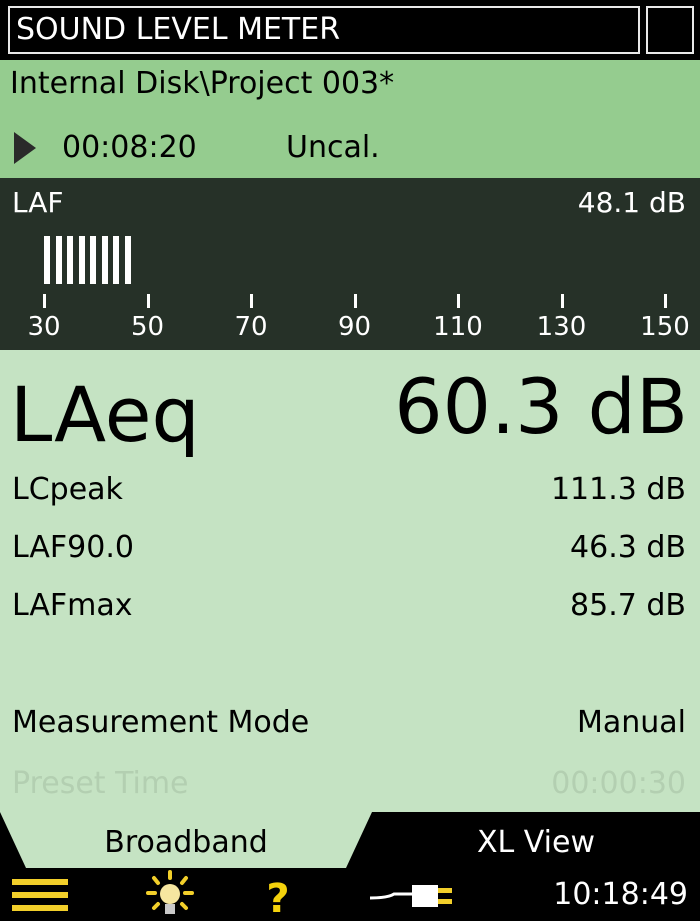  I want to click on reading-label-lcpeak: LCpeak, so click(67, 490).